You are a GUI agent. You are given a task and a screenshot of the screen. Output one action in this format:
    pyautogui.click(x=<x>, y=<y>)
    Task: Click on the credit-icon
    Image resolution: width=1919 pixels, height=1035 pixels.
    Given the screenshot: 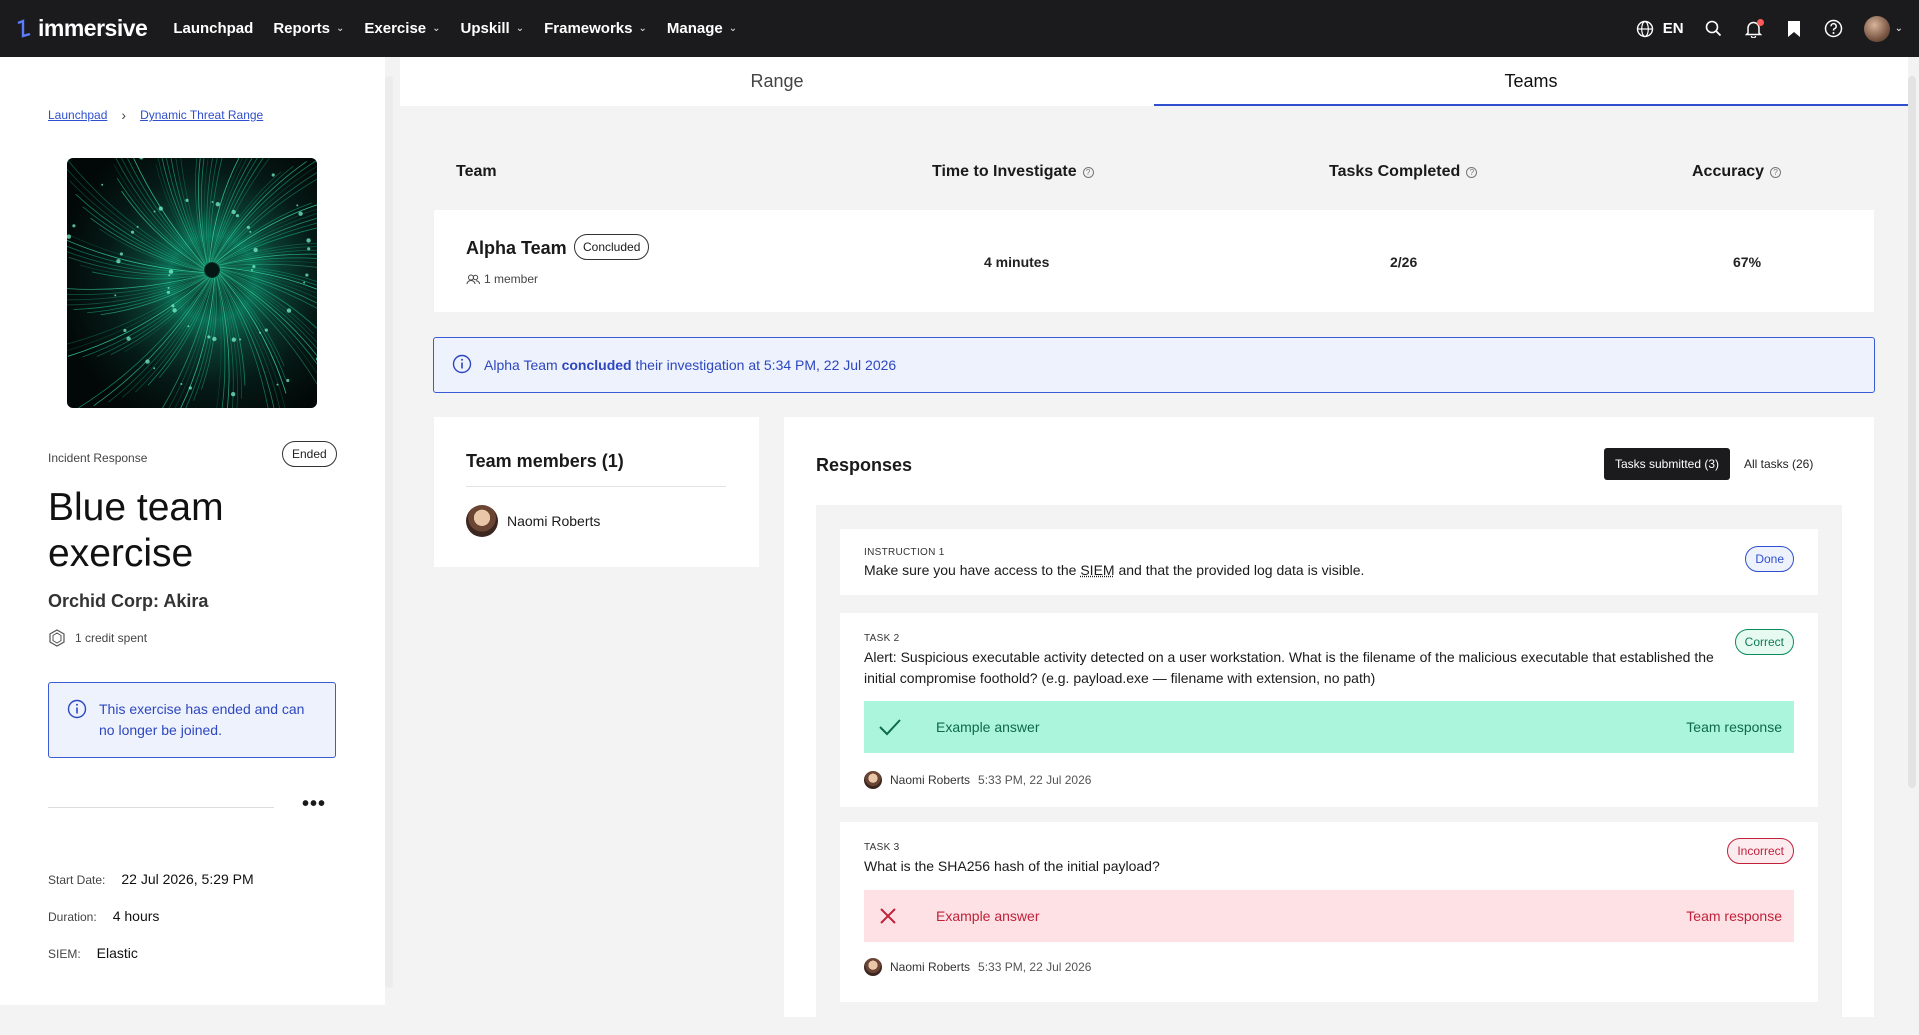 What is the action you would take?
    pyautogui.click(x=57, y=638)
    